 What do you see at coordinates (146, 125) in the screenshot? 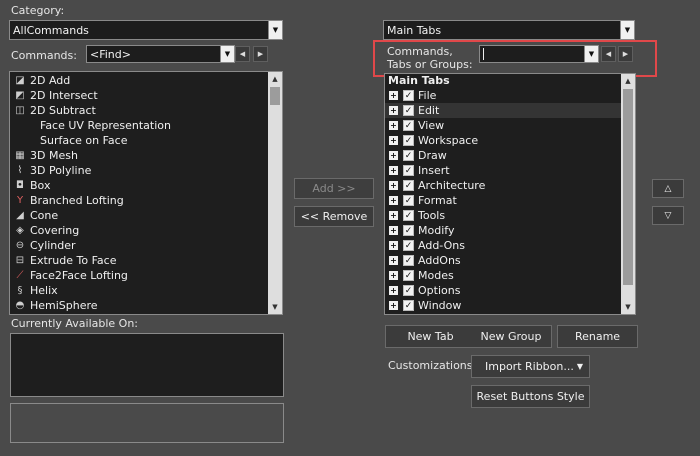
I see `list-item: Face UV Representation` at bounding box center [146, 125].